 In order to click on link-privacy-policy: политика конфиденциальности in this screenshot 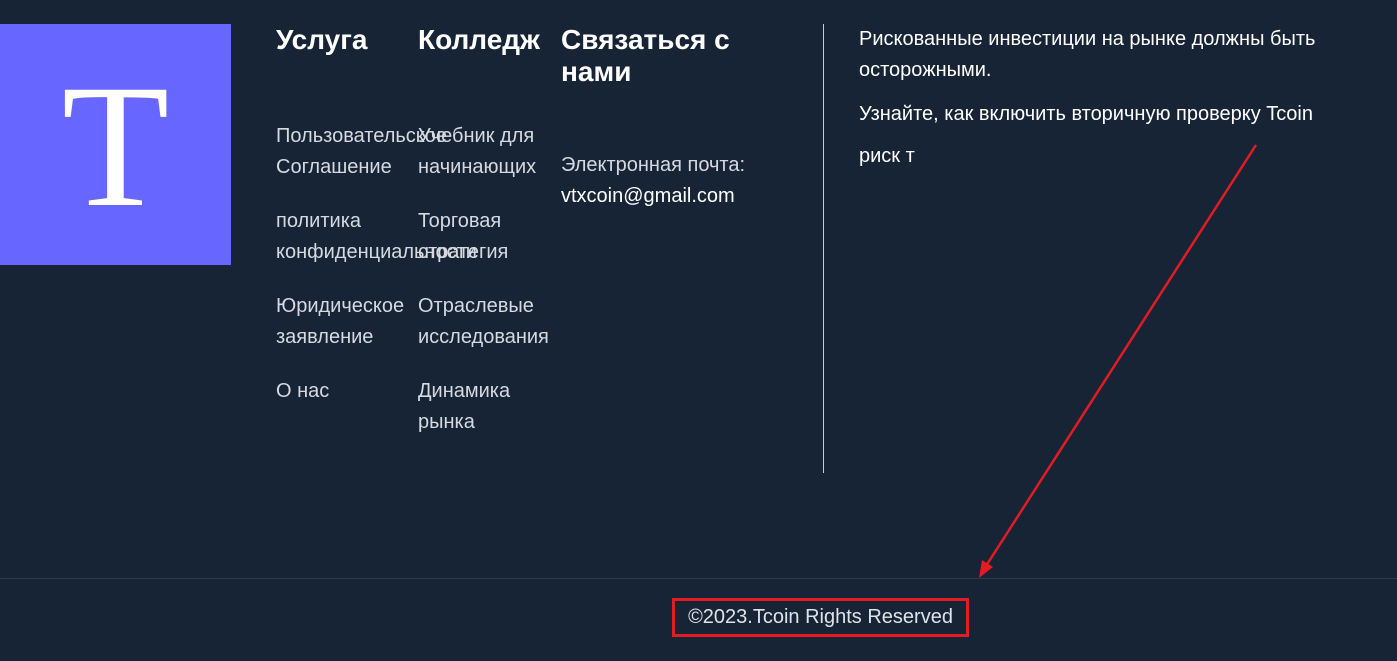, I will do `click(376, 237)`.